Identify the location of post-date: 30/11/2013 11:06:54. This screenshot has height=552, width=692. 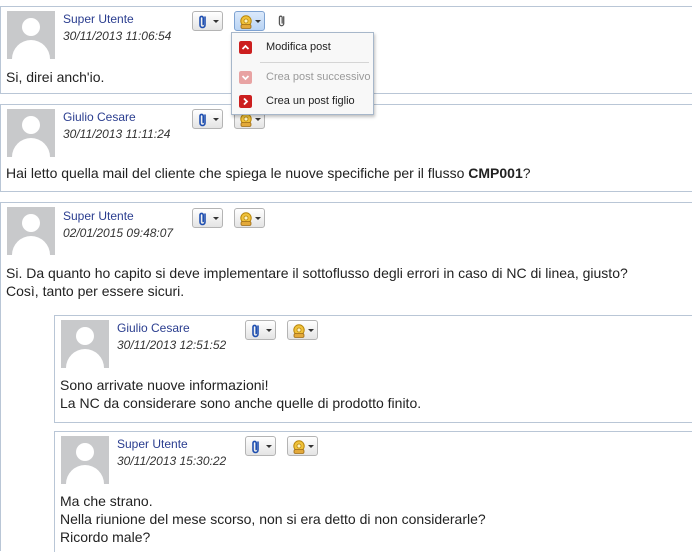
(117, 36).